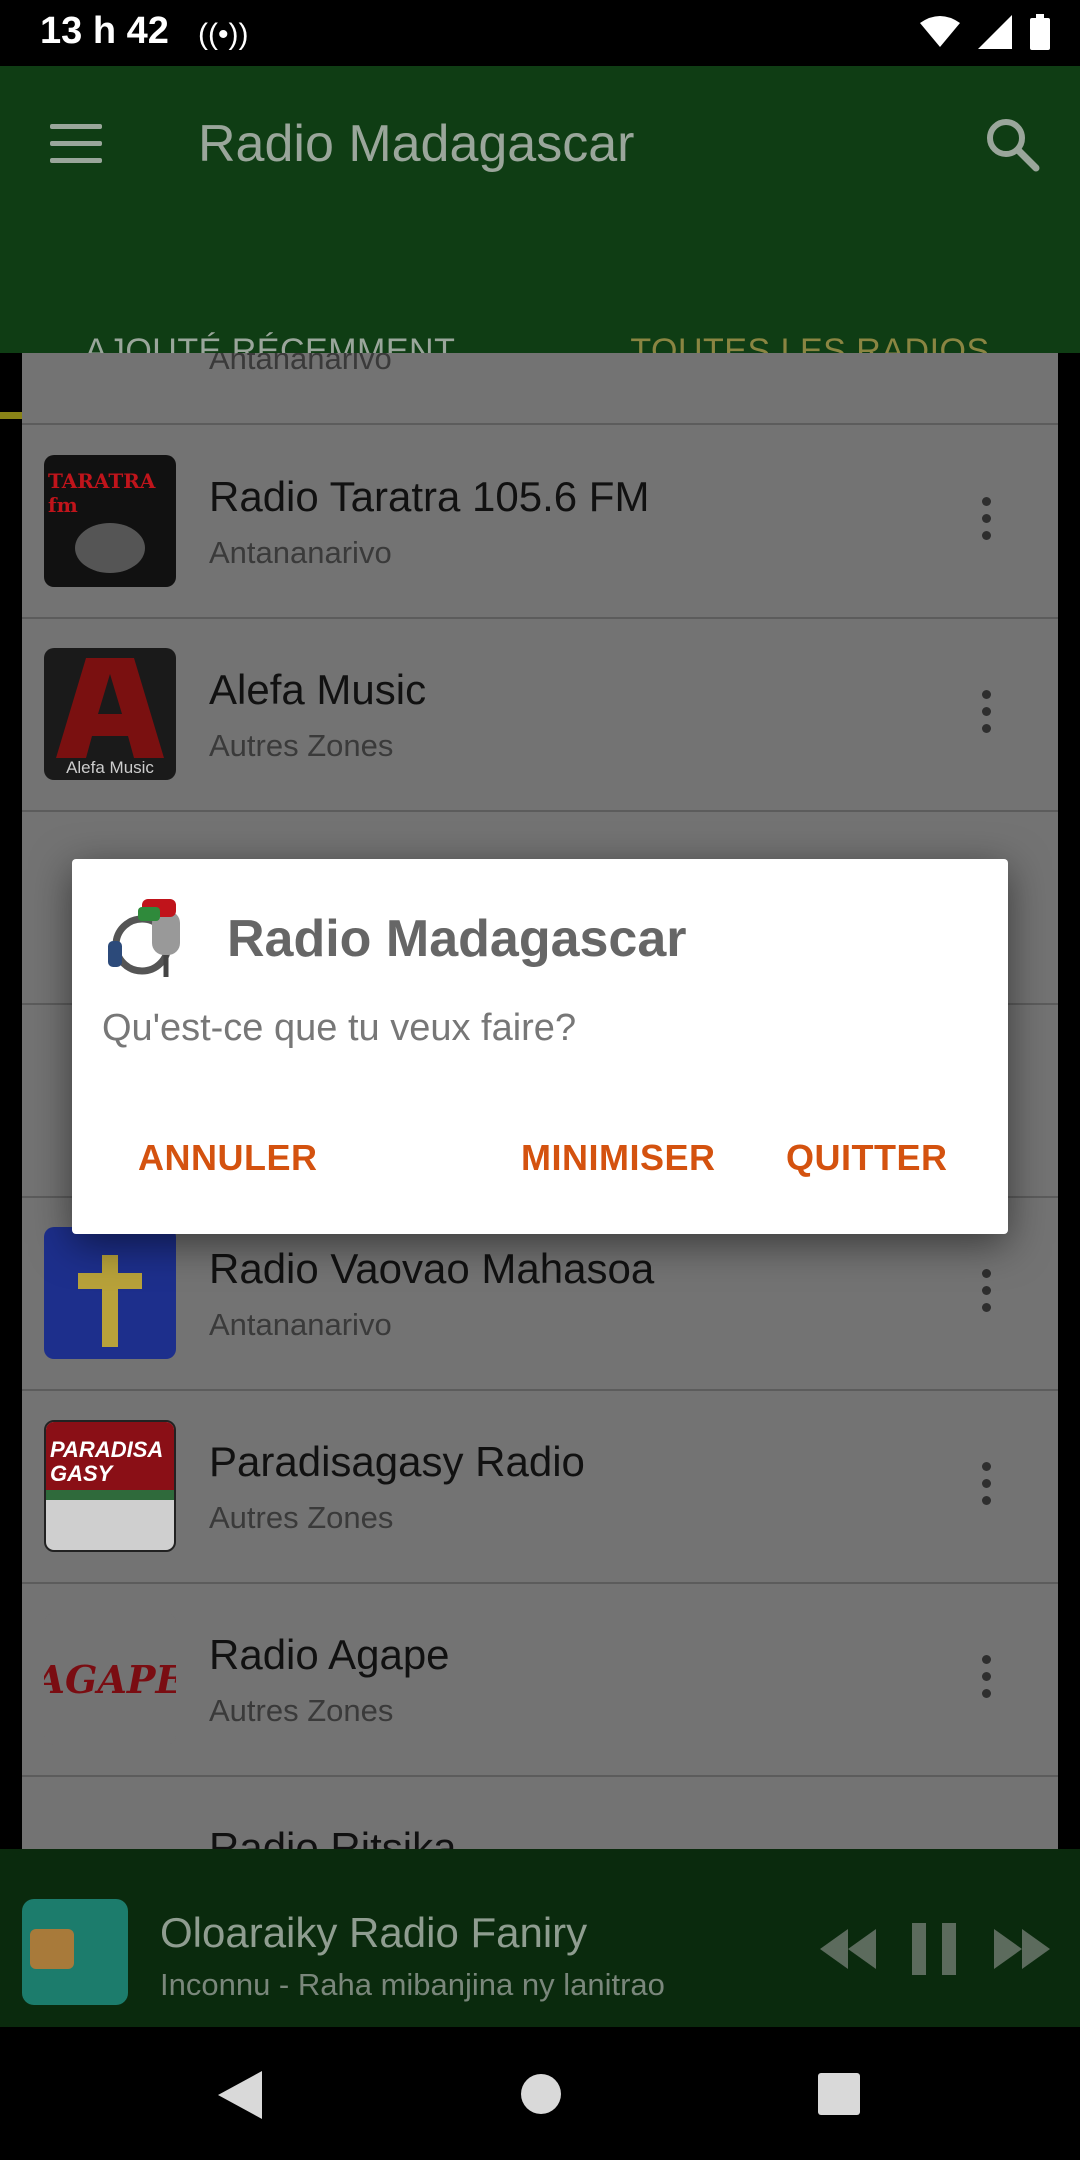  What do you see at coordinates (934, 1949) in the screenshot?
I see `pause-icon` at bounding box center [934, 1949].